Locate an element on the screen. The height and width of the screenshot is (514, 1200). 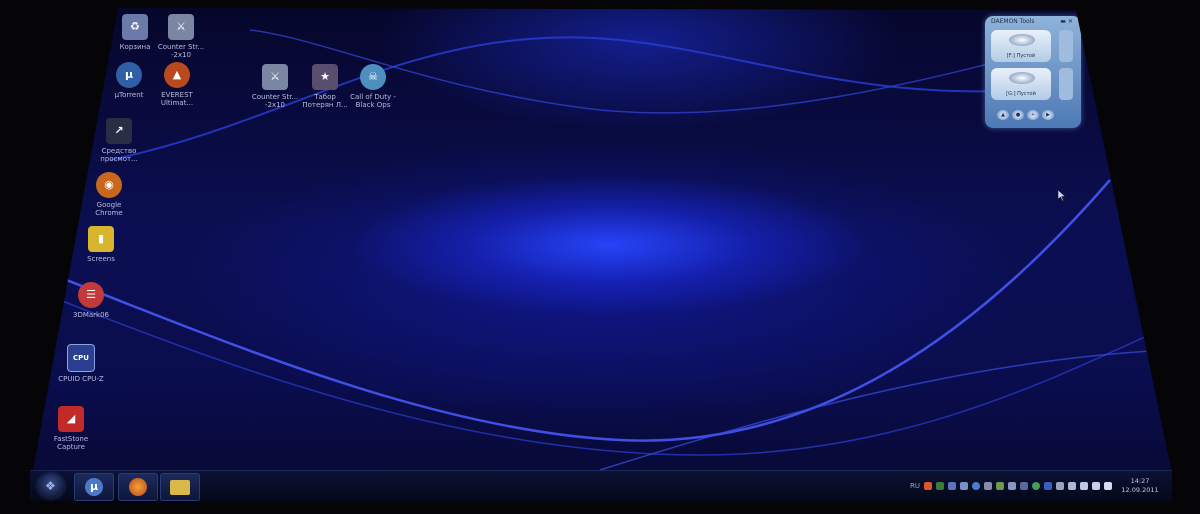
desktop-icon-counter-strike: ⚔ Counter Str... -2x10 is located at coordinates (181, 36).